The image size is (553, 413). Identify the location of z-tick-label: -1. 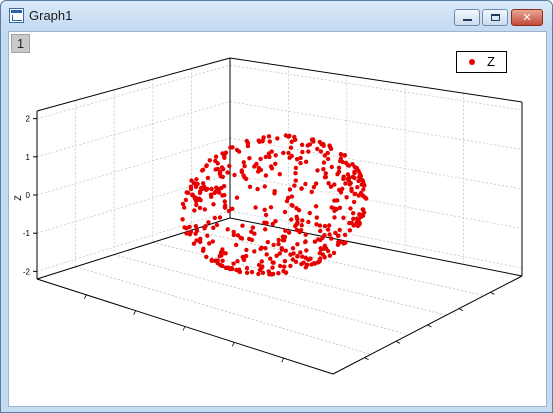
(27, 233).